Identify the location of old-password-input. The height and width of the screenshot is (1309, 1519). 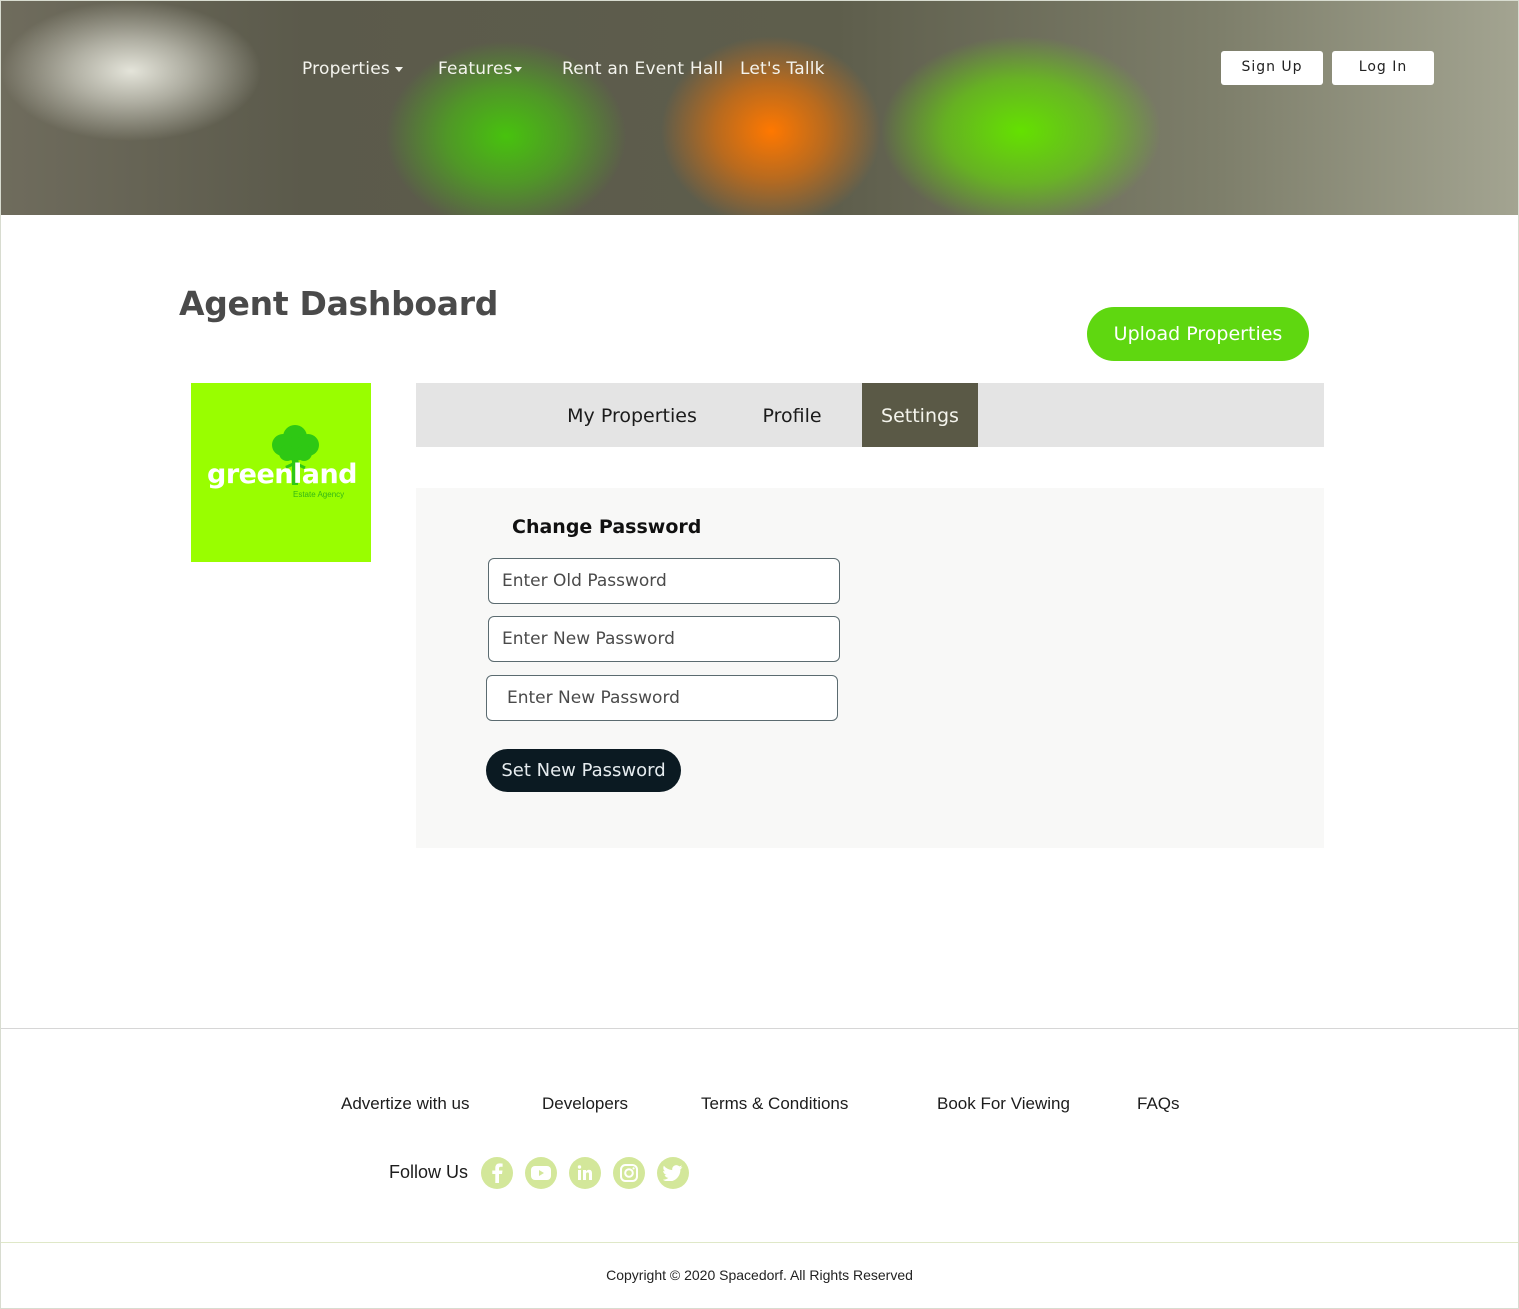
(664, 581).